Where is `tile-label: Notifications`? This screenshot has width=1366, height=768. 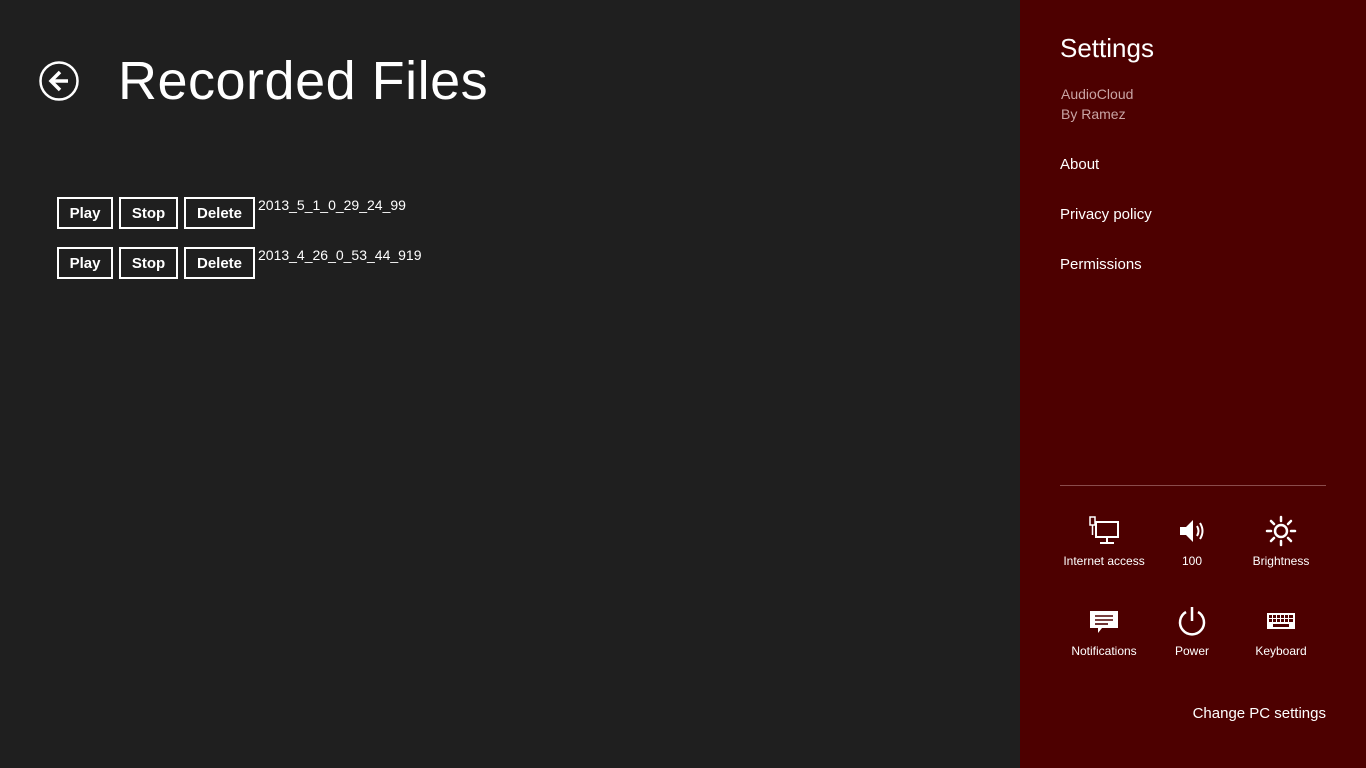
tile-label: Notifications is located at coordinates (1104, 651).